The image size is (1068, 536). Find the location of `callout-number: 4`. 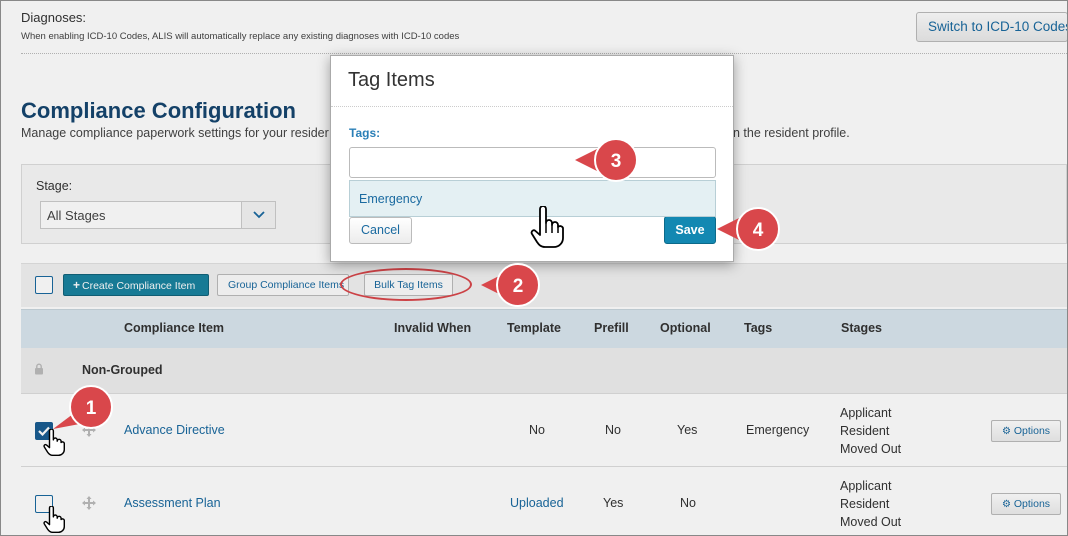

callout-number: 4 is located at coordinates (758, 230).